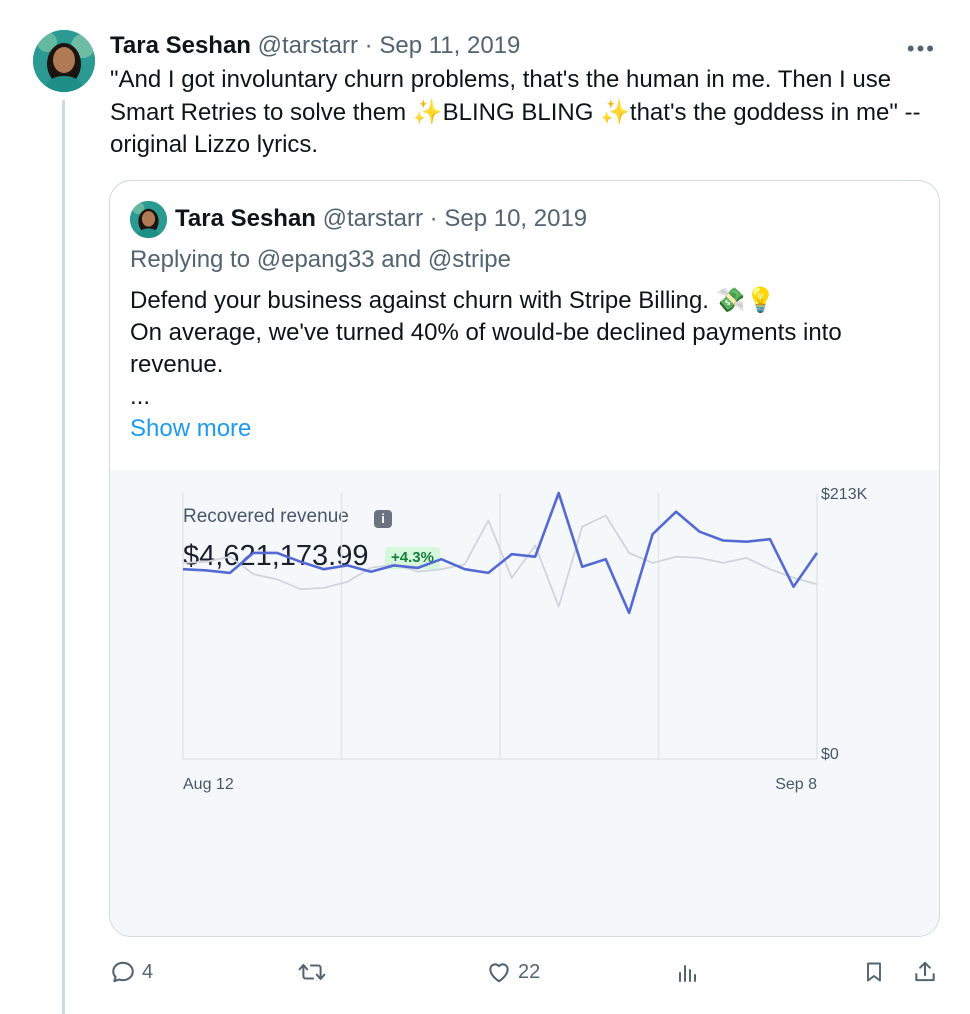 This screenshot has width=970, height=1014. I want to click on repost-button, so click(315, 972).